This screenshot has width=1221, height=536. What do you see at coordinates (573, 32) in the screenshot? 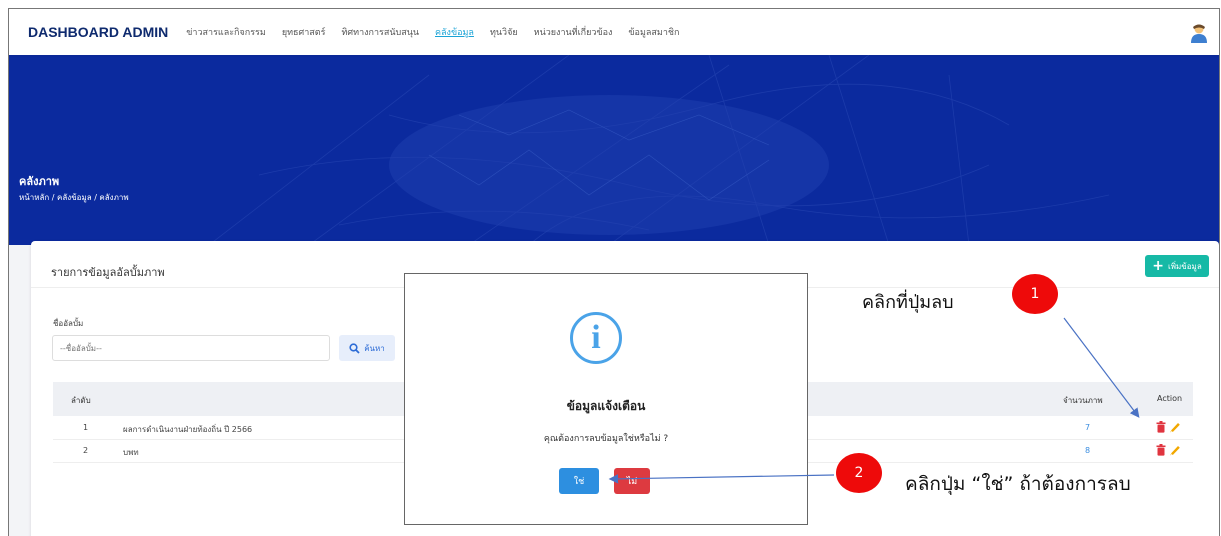
I see `nav-item-related-agencies: หน่วยงานที่เกี่ยวข้อง` at bounding box center [573, 32].